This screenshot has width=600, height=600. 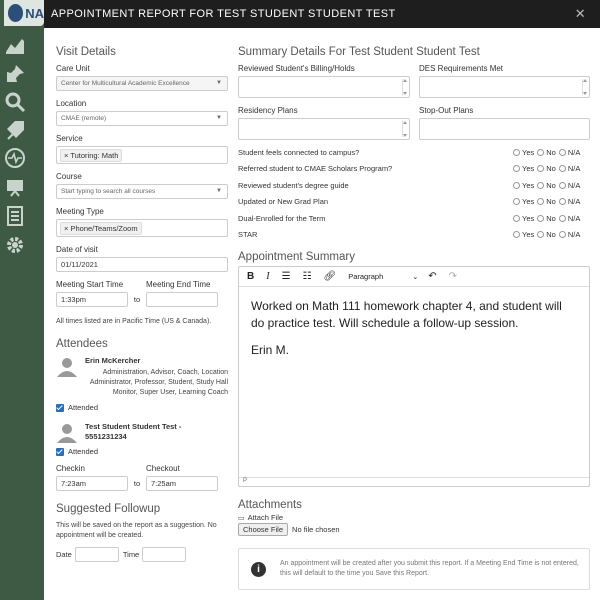 What do you see at coordinates (34, 13) in the screenshot?
I see `logo-text: NA` at bounding box center [34, 13].